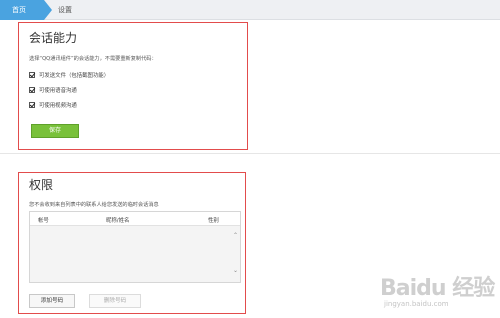 The width and height of the screenshot is (500, 318). What do you see at coordinates (53, 38) in the screenshot?
I see `session-ability-title: 会话能力` at bounding box center [53, 38].